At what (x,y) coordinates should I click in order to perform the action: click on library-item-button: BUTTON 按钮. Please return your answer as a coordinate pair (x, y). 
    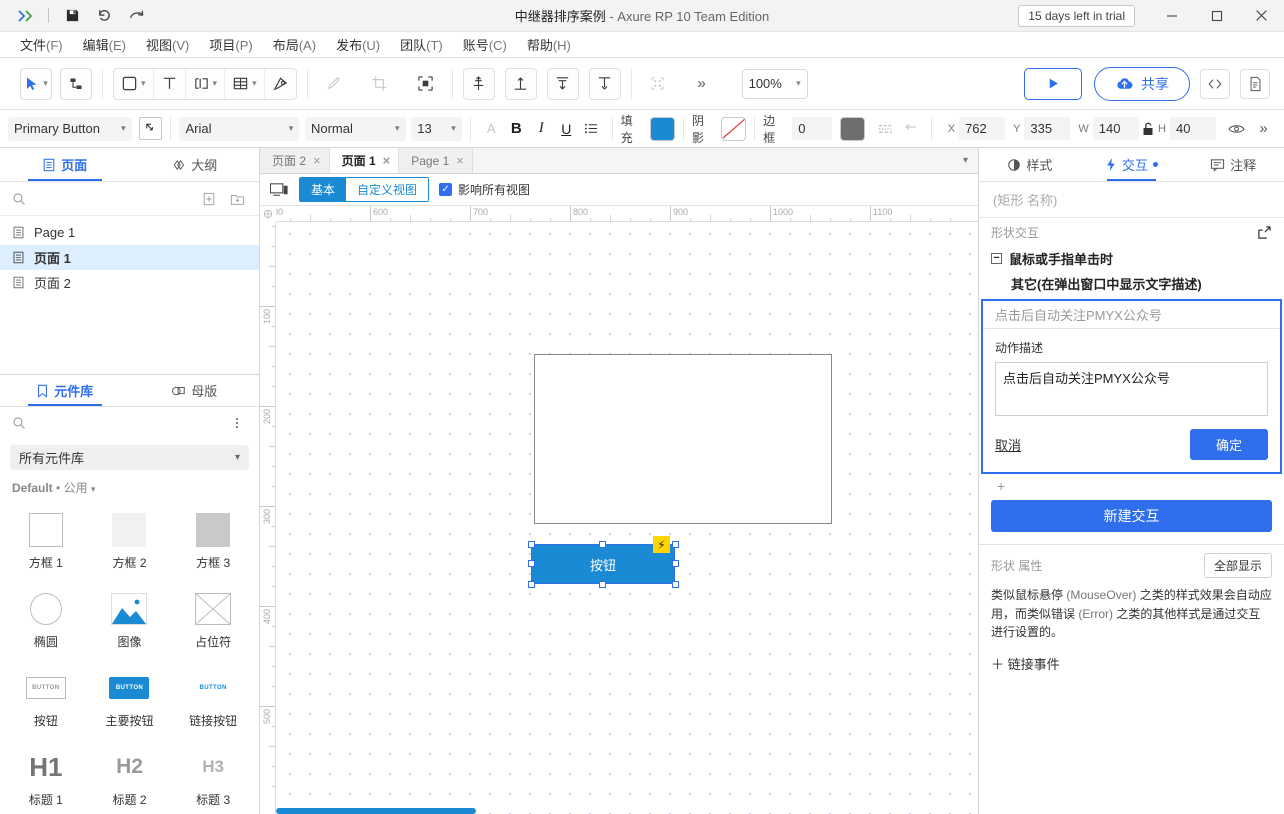
    Looking at the image, I should click on (46, 697).